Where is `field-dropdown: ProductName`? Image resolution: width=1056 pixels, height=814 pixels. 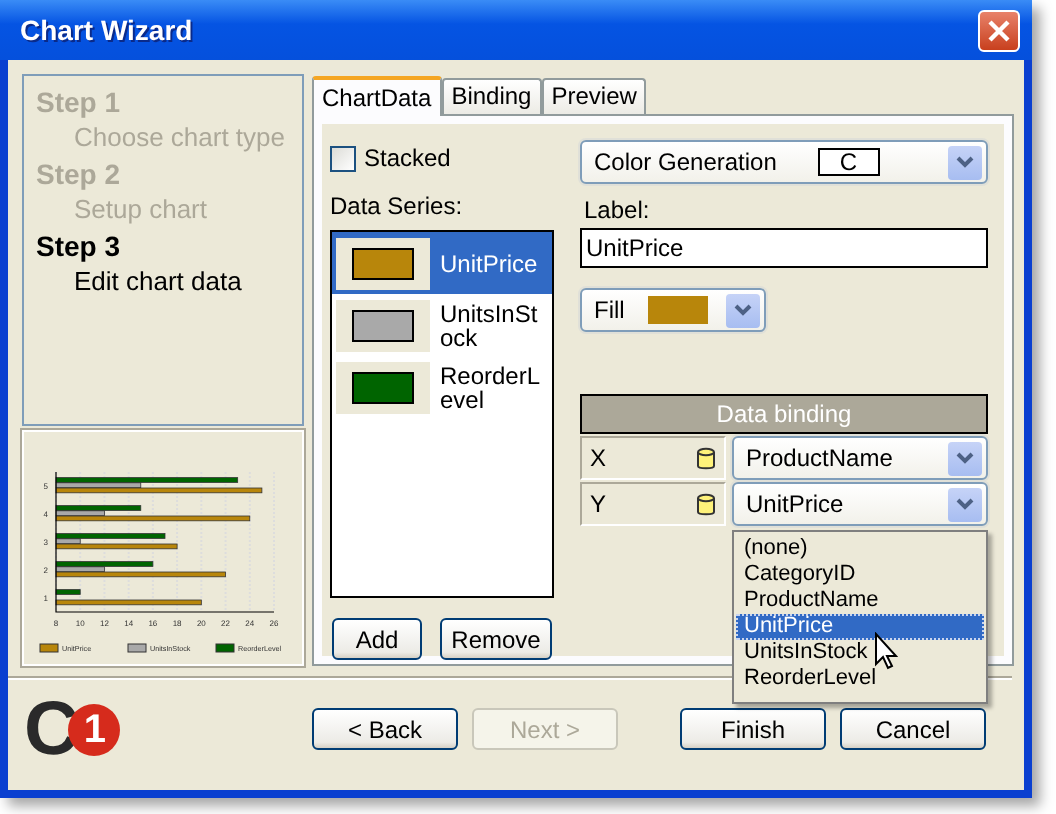 field-dropdown: ProductName is located at coordinates (860, 458).